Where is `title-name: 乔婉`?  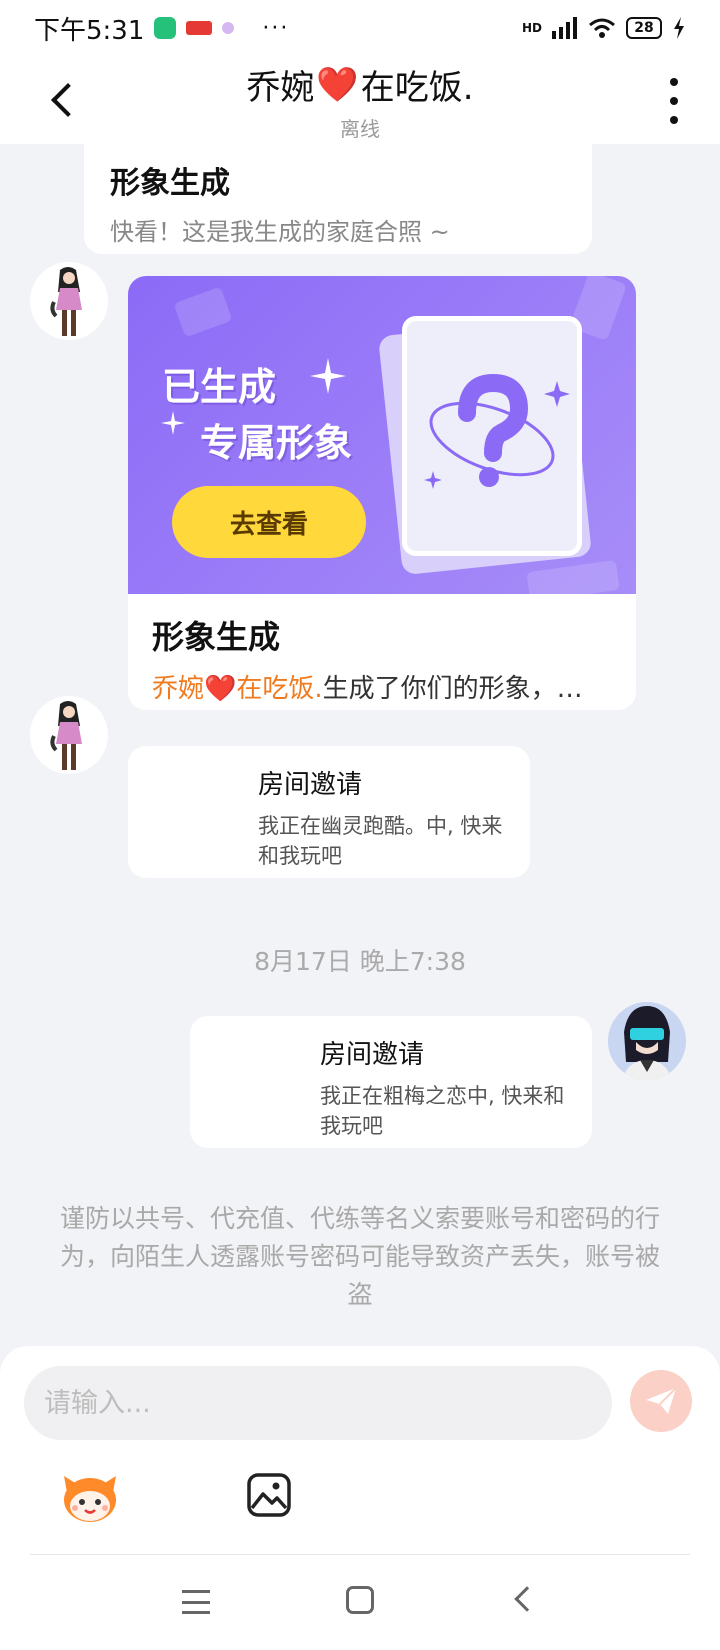 title-name: 乔婉 is located at coordinates (280, 88).